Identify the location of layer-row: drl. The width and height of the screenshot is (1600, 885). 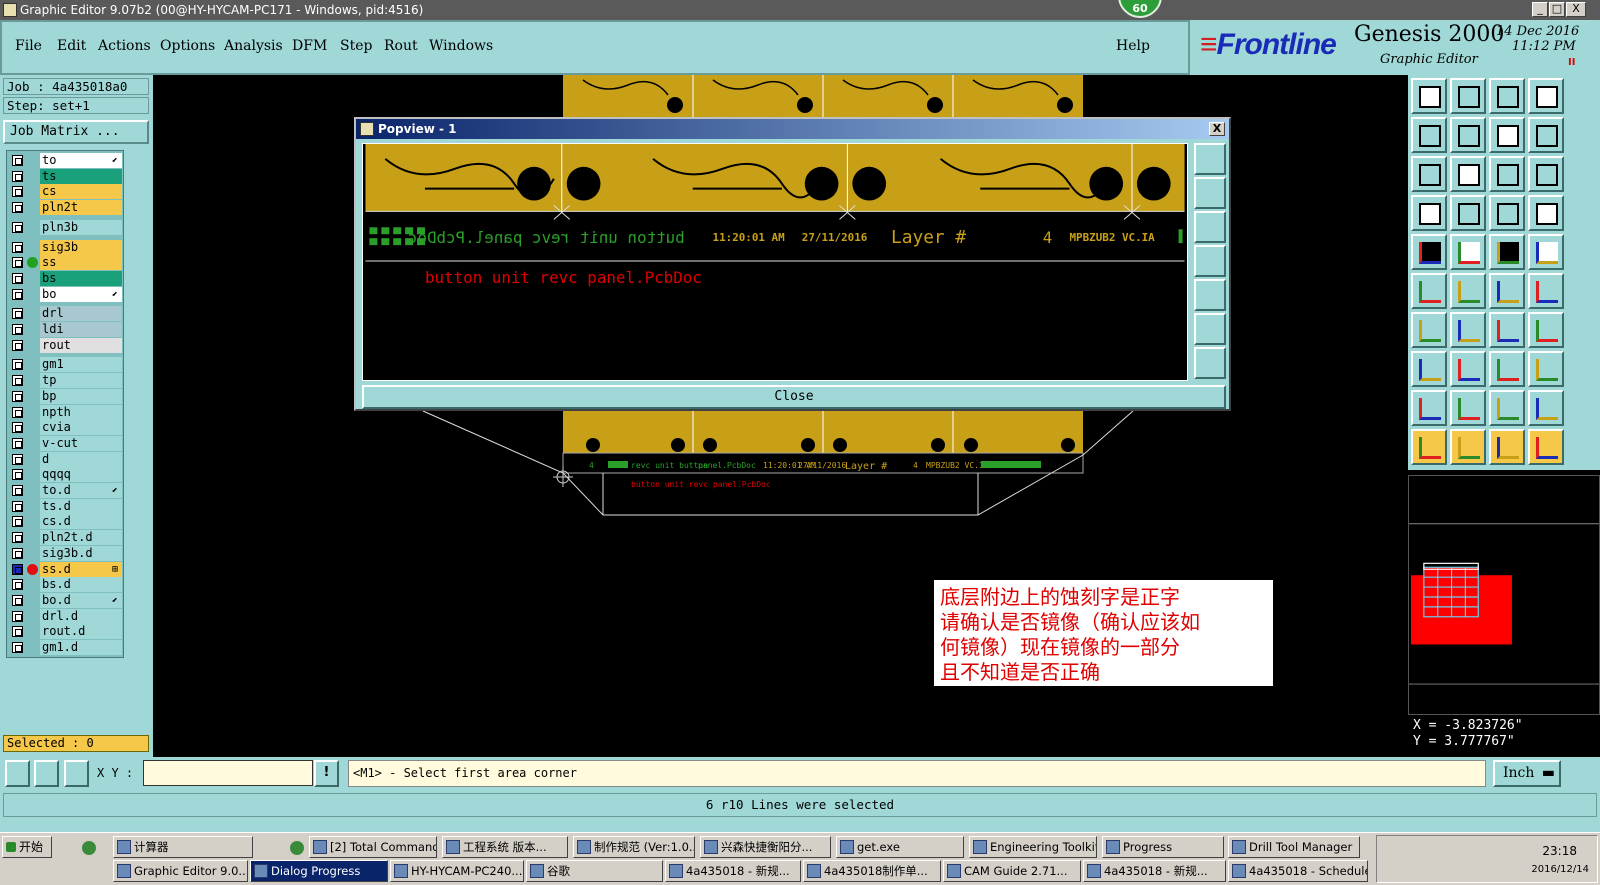
(66, 314).